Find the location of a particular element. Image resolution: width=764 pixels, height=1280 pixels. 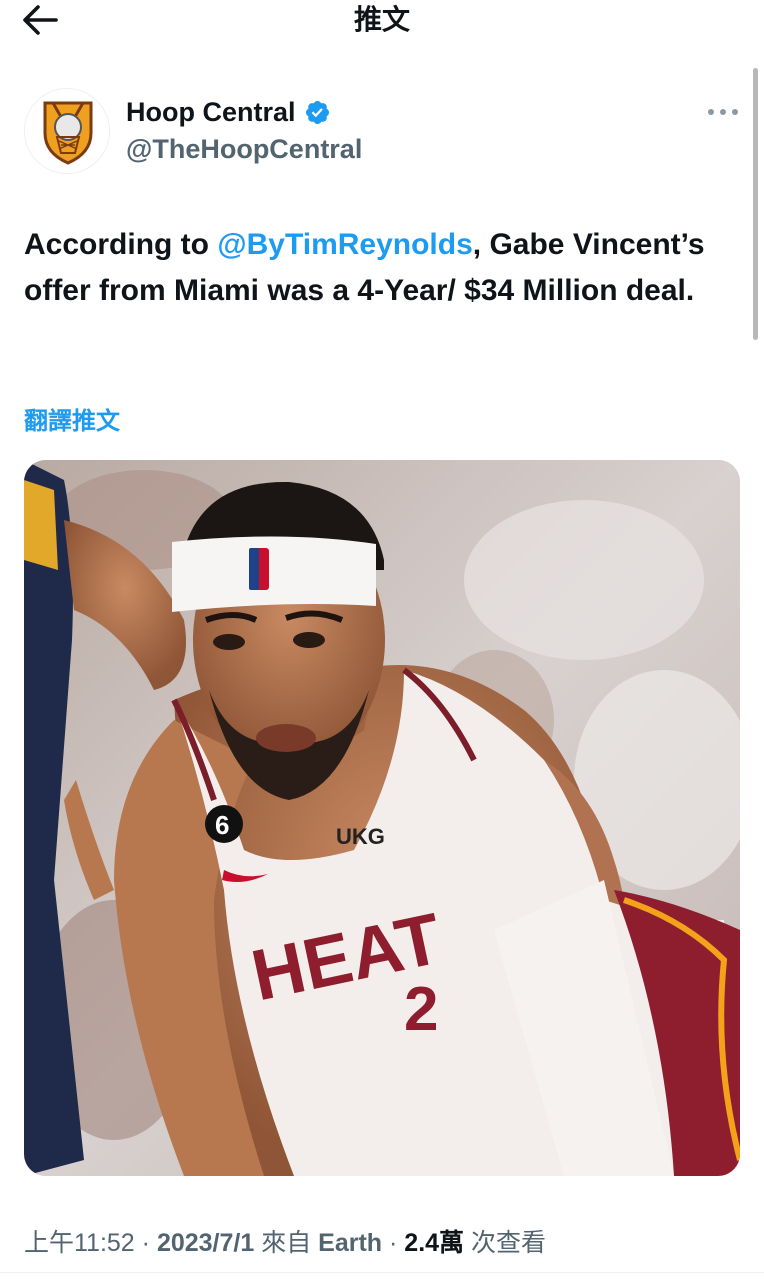

page-title: 推文 is located at coordinates (381, 19).